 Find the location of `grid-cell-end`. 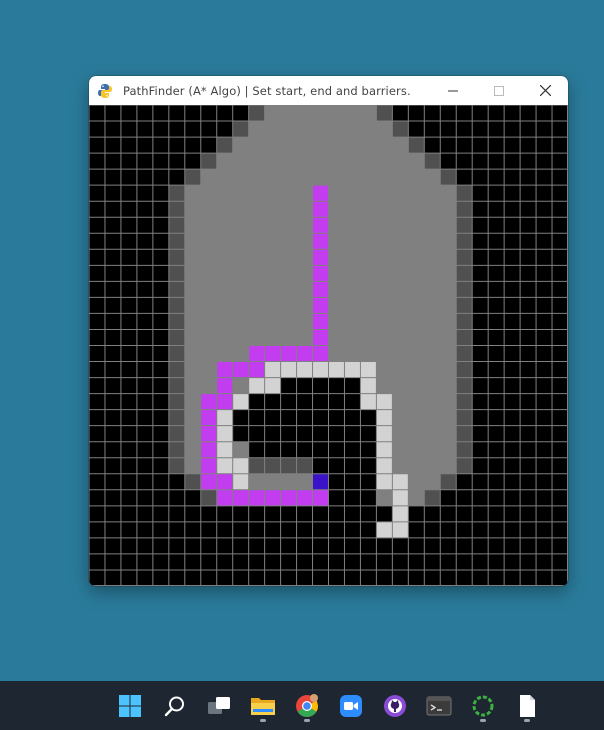

grid-cell-end is located at coordinates (320, 481).